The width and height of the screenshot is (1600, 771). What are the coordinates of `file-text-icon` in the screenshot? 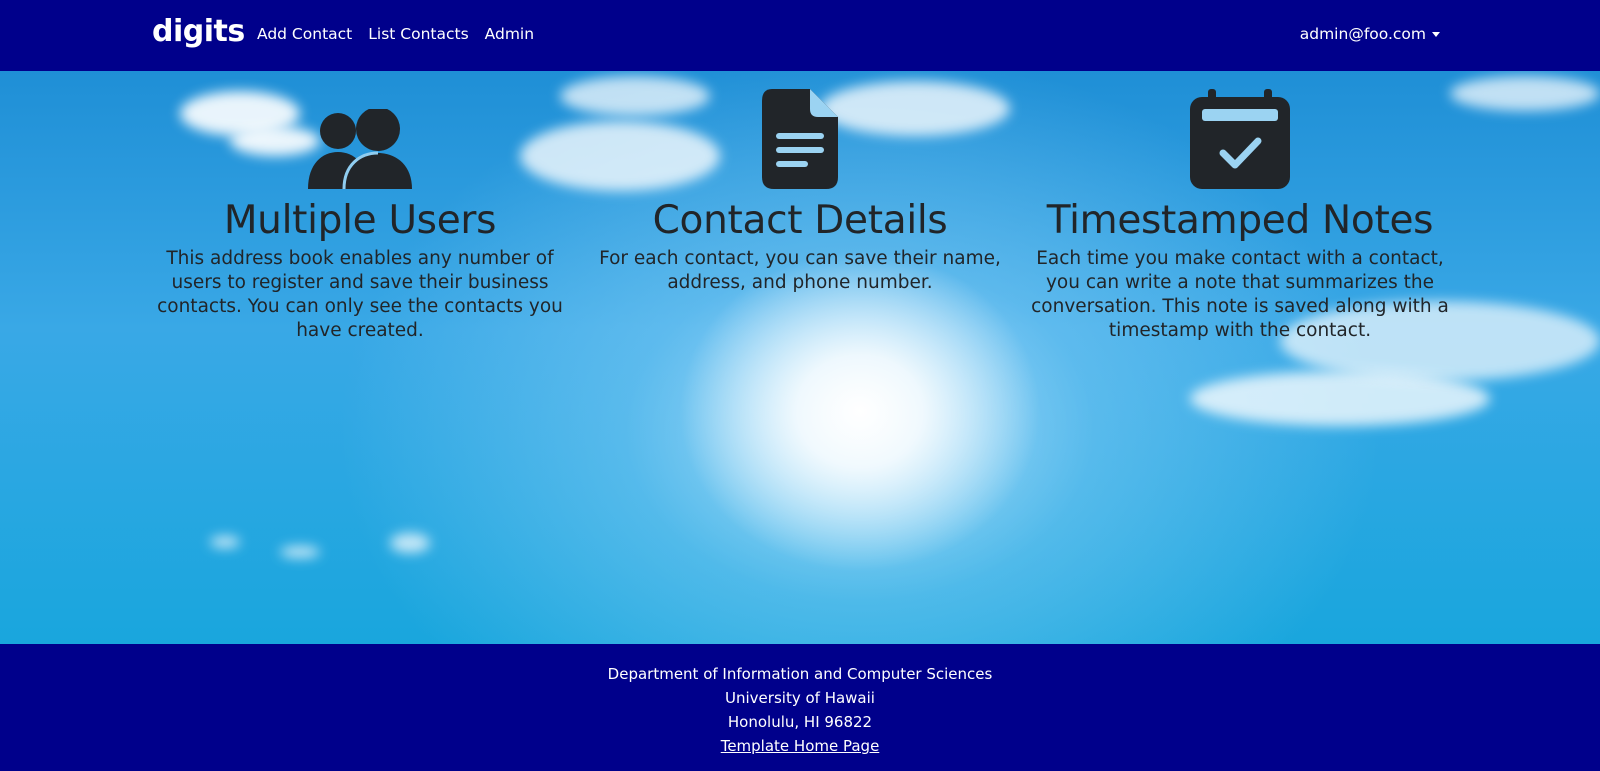 It's located at (800, 139).